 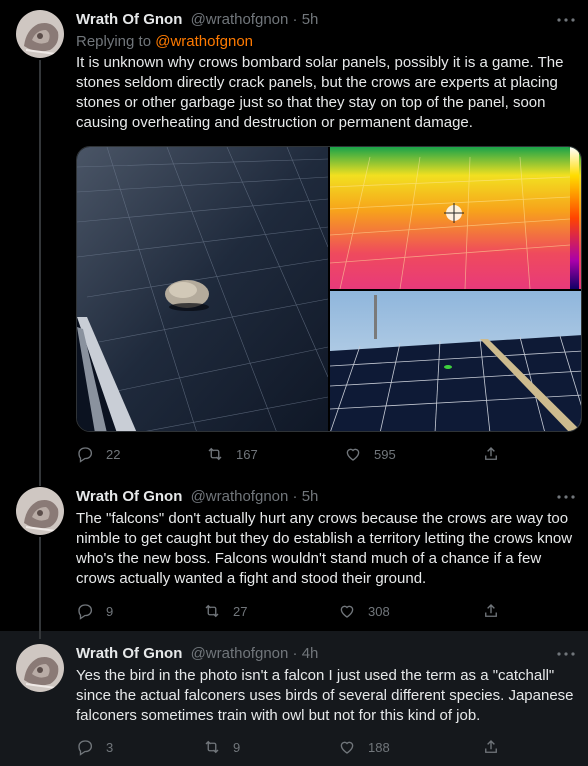 I want to click on retweet-button: 167, so click(x=232, y=454).